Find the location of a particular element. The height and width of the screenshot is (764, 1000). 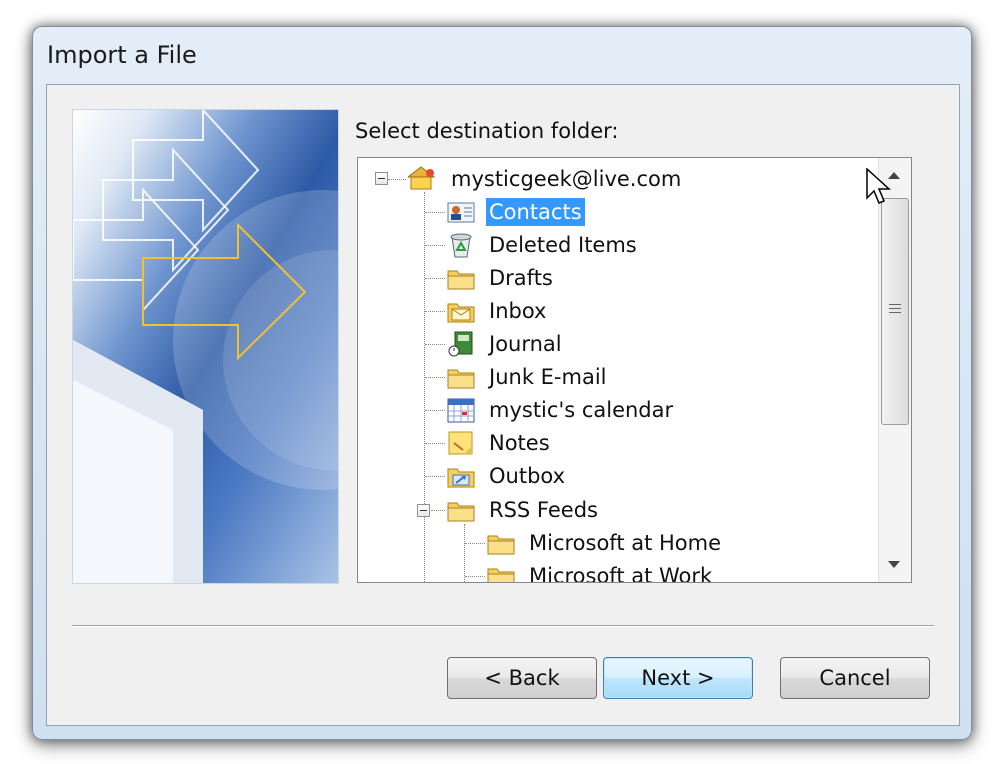

tree-item-notes: Notes is located at coordinates (499, 443).